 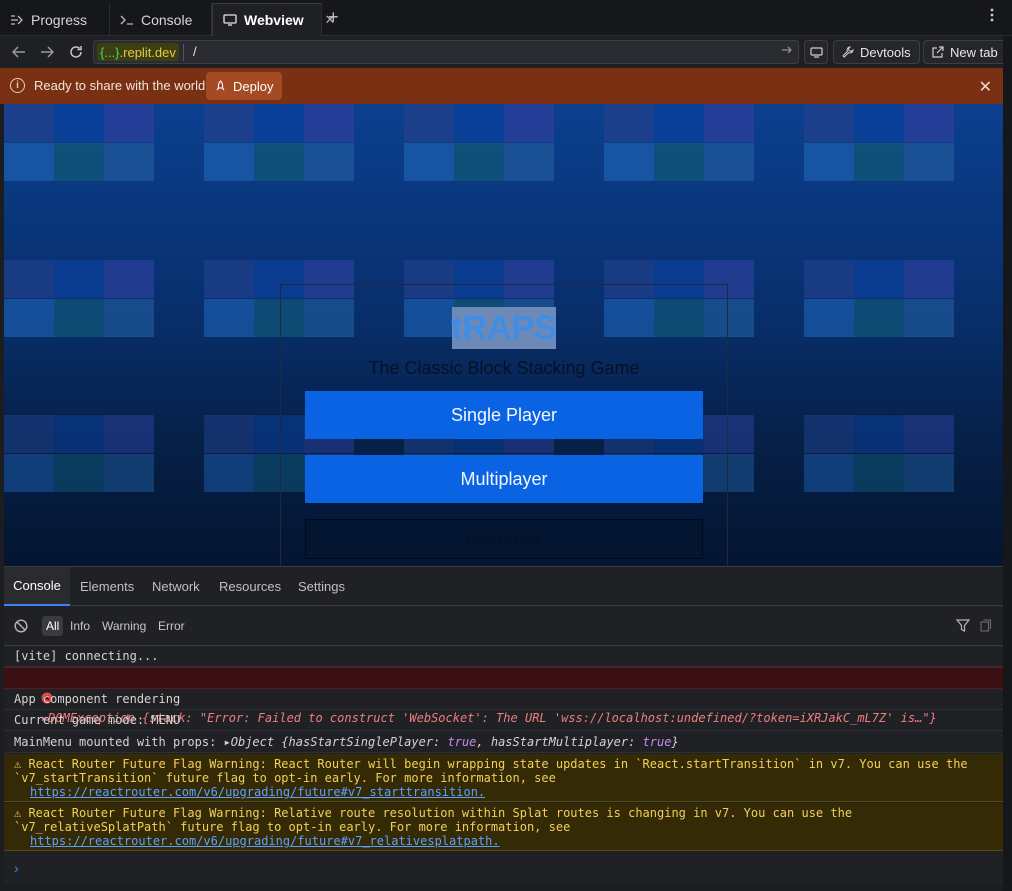 I want to click on devtools-tab-console: Console, so click(x=37, y=586).